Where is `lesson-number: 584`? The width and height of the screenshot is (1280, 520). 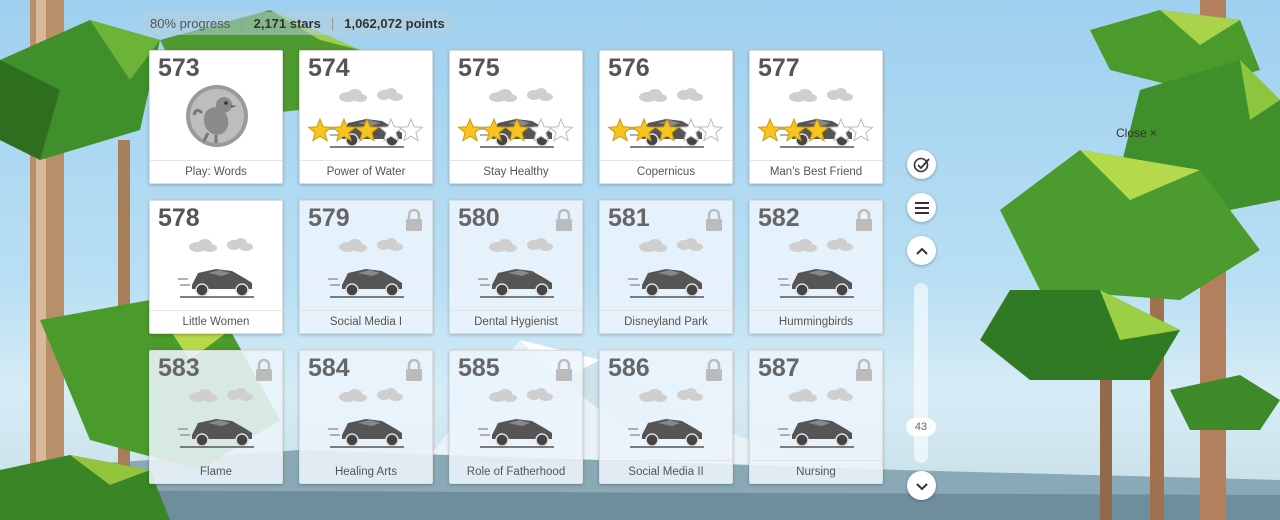 lesson-number: 584 is located at coordinates (329, 368).